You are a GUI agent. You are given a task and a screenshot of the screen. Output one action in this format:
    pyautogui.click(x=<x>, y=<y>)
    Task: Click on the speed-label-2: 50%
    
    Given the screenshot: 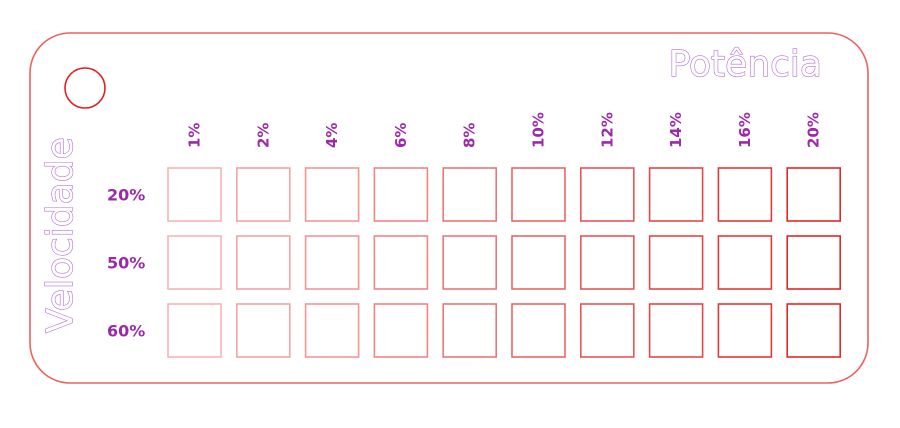 What is the action you would take?
    pyautogui.click(x=126, y=263)
    